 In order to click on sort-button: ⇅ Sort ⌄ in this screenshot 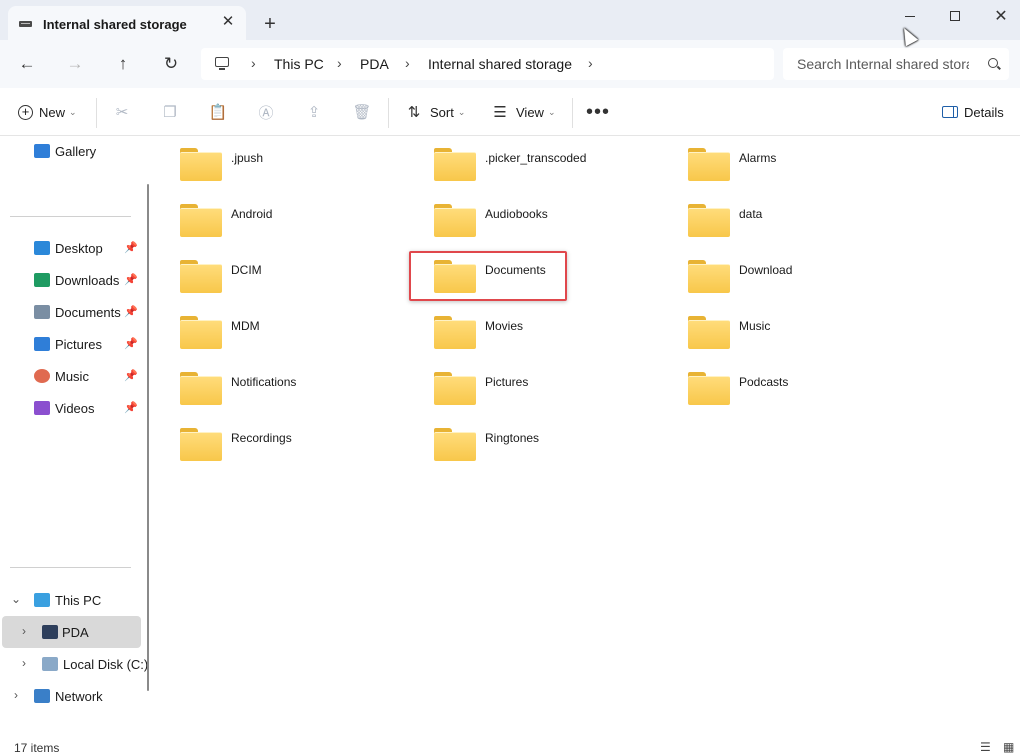, I will do `click(435, 112)`.